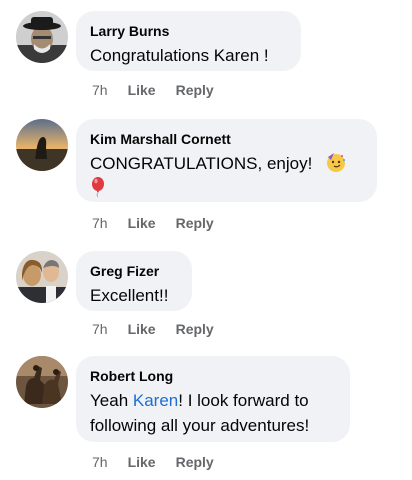 This screenshot has width=412, height=480. What do you see at coordinates (201, 163) in the screenshot?
I see `comment-text: CONGRATULATIONS, enjoy!` at bounding box center [201, 163].